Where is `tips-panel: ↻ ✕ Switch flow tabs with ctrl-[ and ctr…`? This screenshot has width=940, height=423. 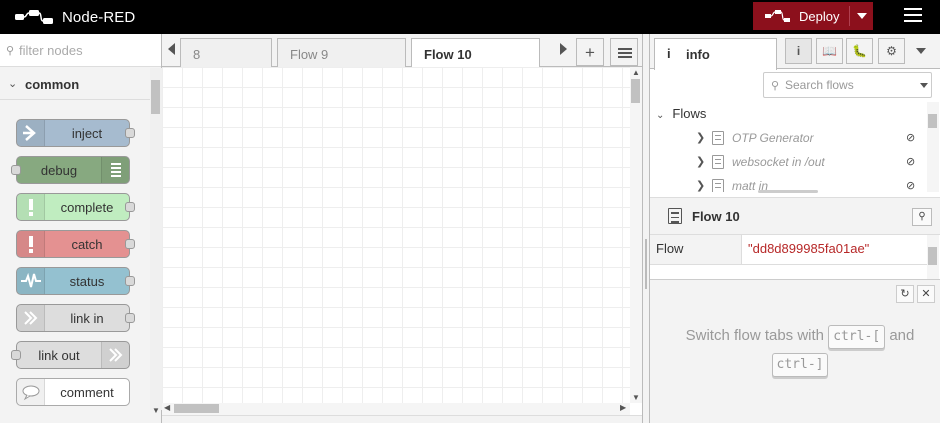
tips-panel: ↻ ✕ Switch flow tabs with ctrl-[ and ctr… is located at coordinates (795, 351).